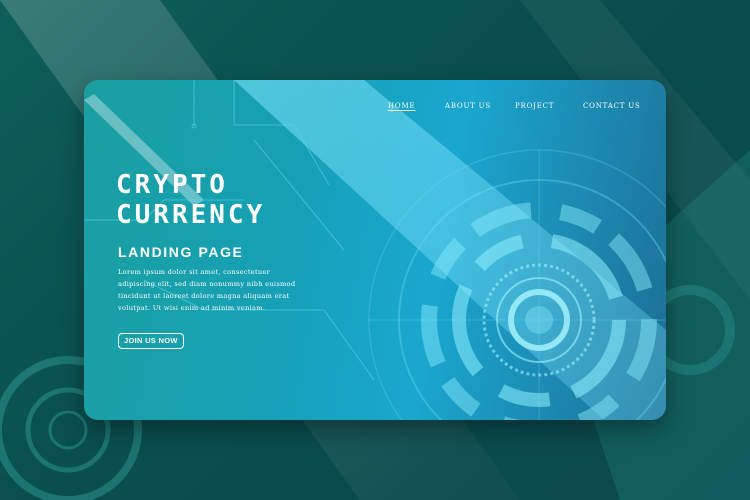  Describe the element at coordinates (375, 110) in the screenshot. I see `top-navigation: HOME ABOUT US PROJECT CONTACT US` at that location.